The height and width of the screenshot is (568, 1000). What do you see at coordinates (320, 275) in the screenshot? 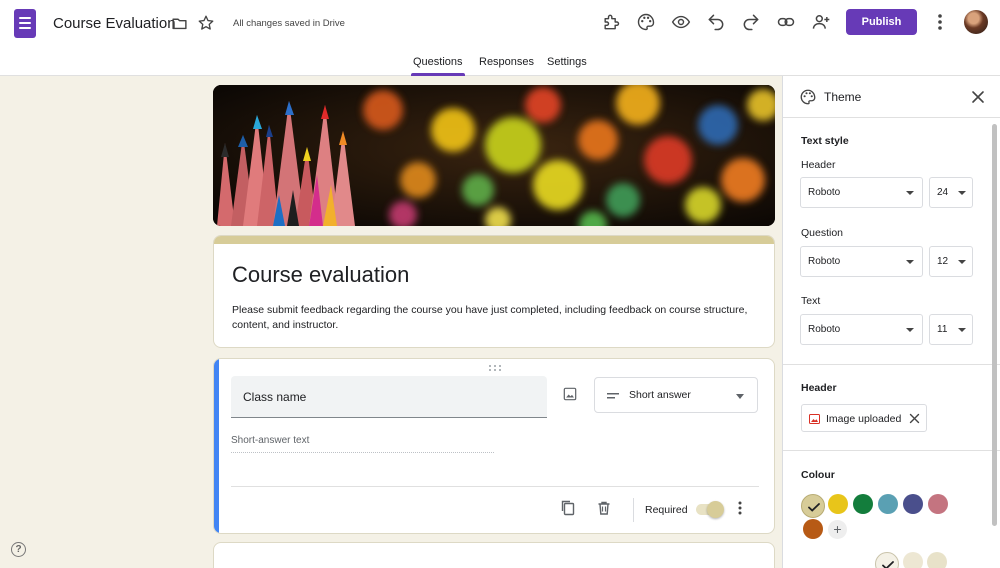
I see `form-title: Course evaluation` at bounding box center [320, 275].